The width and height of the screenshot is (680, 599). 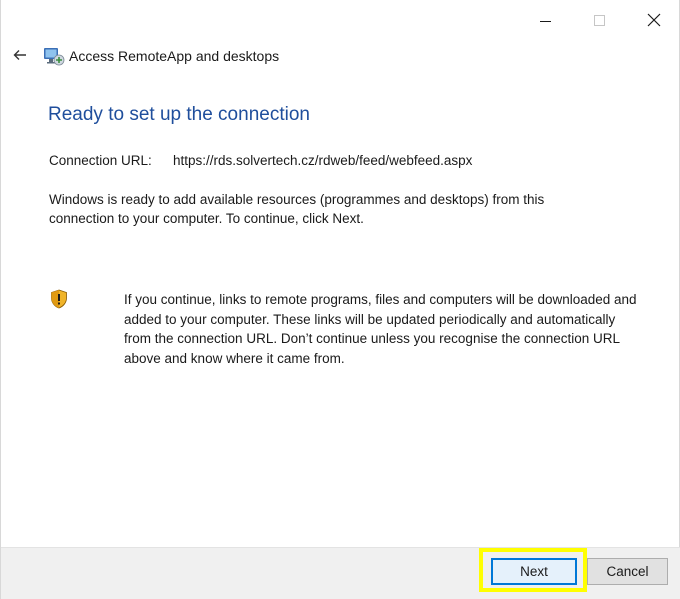 What do you see at coordinates (179, 114) in the screenshot?
I see `page-title: Ready to set up the connection` at bounding box center [179, 114].